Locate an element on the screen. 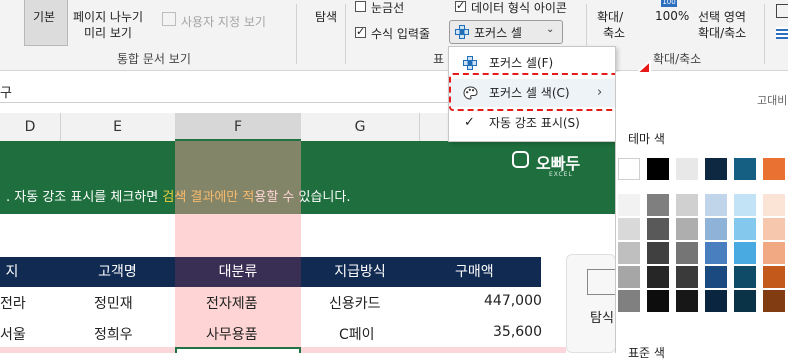 The image size is (788, 361). formula-bar-label: 수식 입력줄 is located at coordinates (401, 34).